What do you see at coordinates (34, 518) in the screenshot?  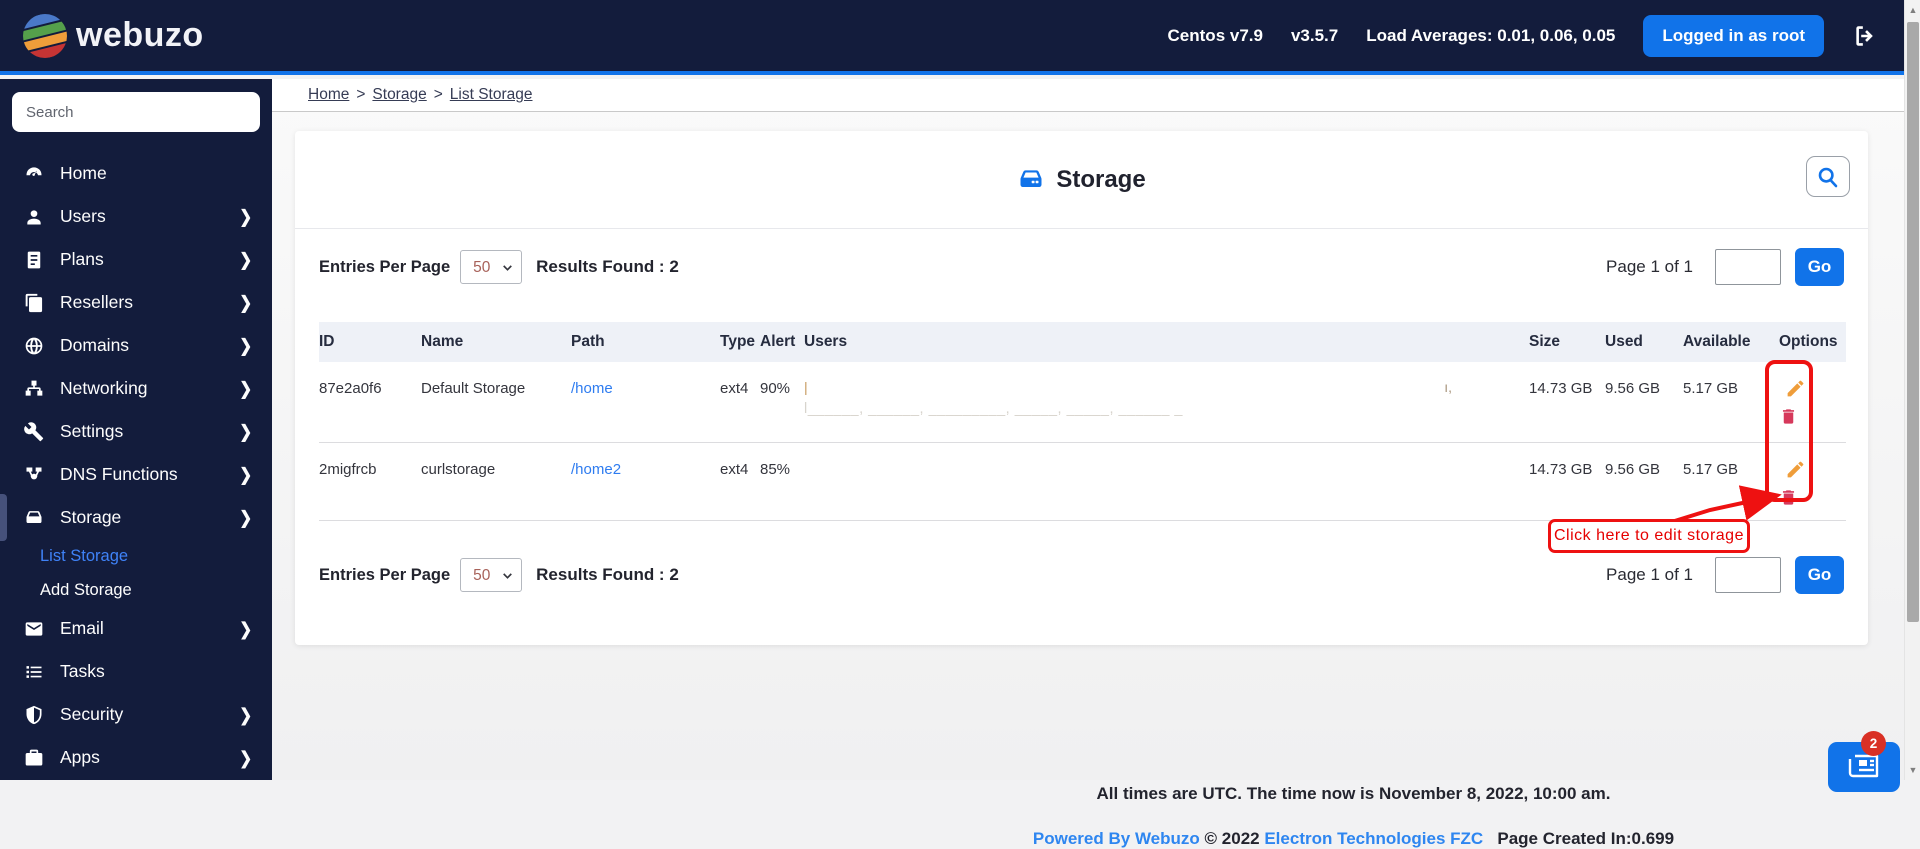 I see `storage-icon` at bounding box center [34, 518].